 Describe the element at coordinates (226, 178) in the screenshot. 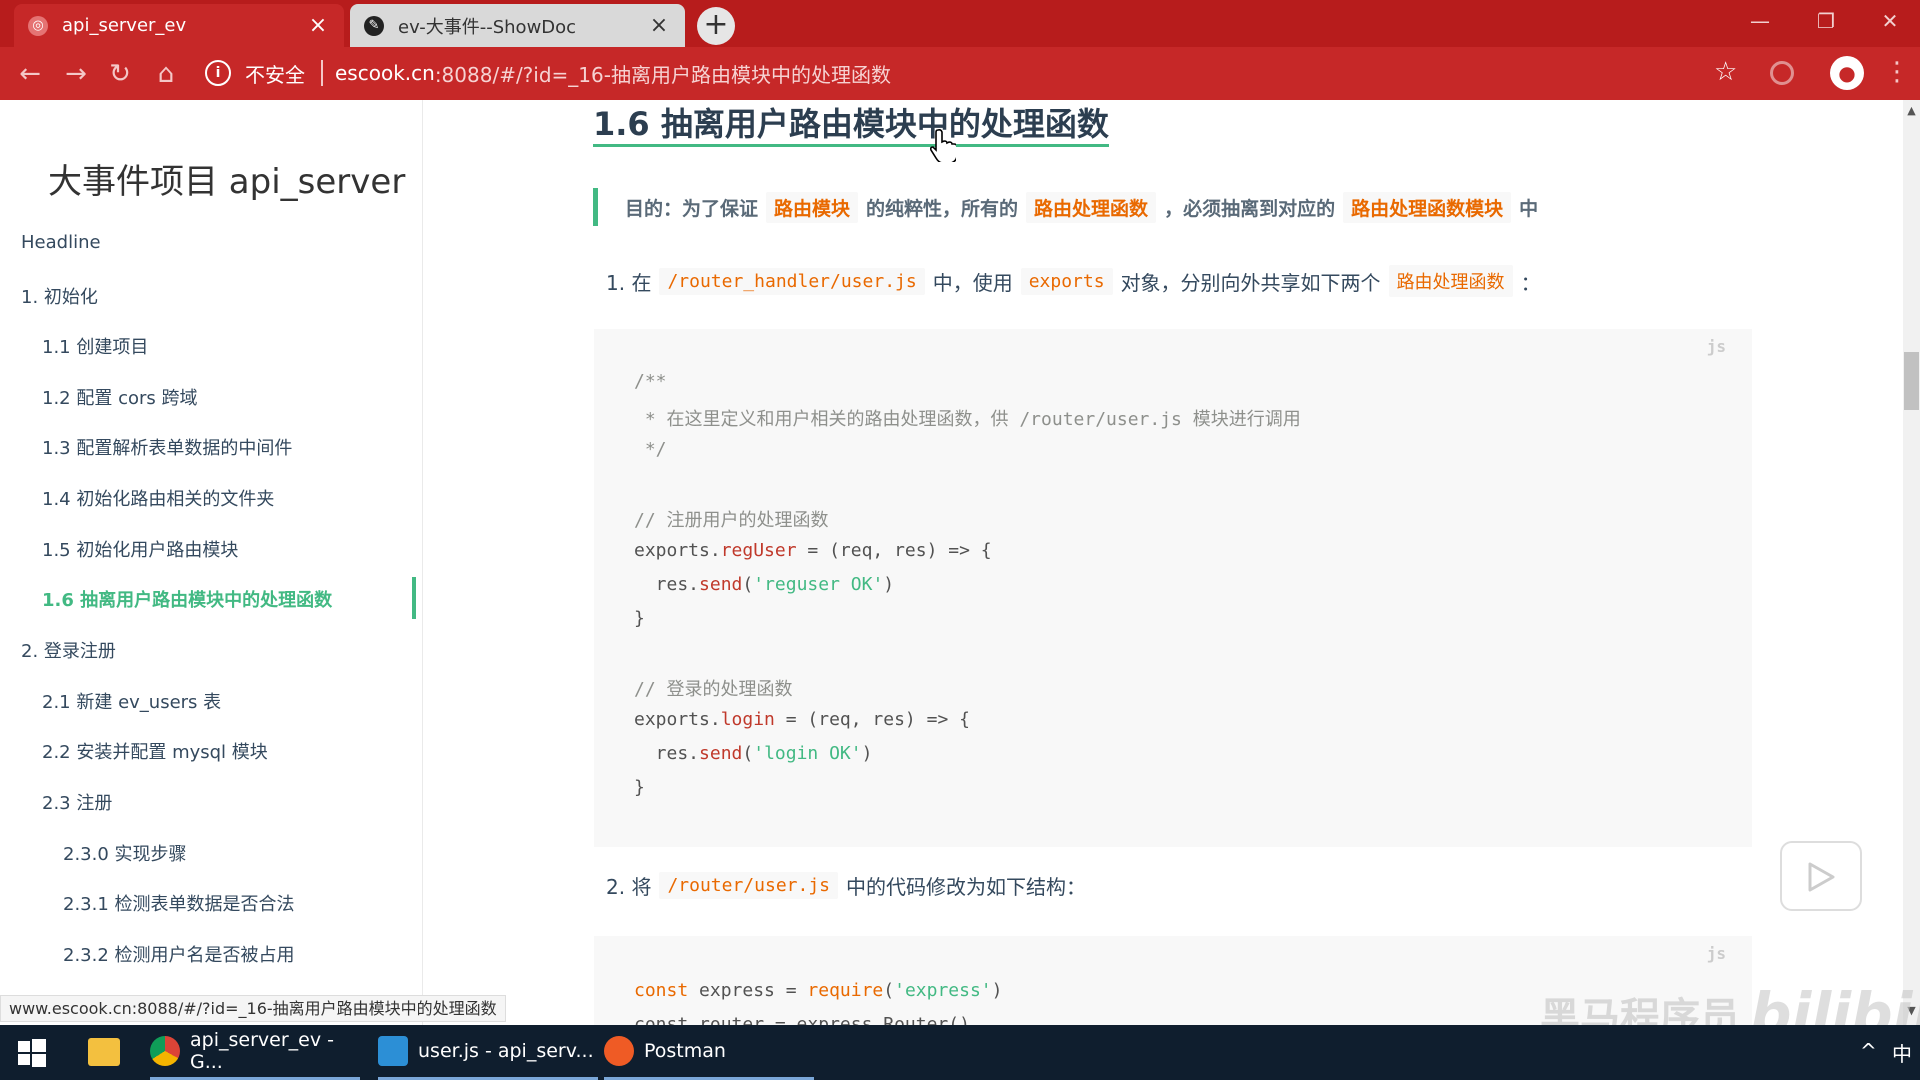

I see `site-title: 大事件项目 api_server` at that location.